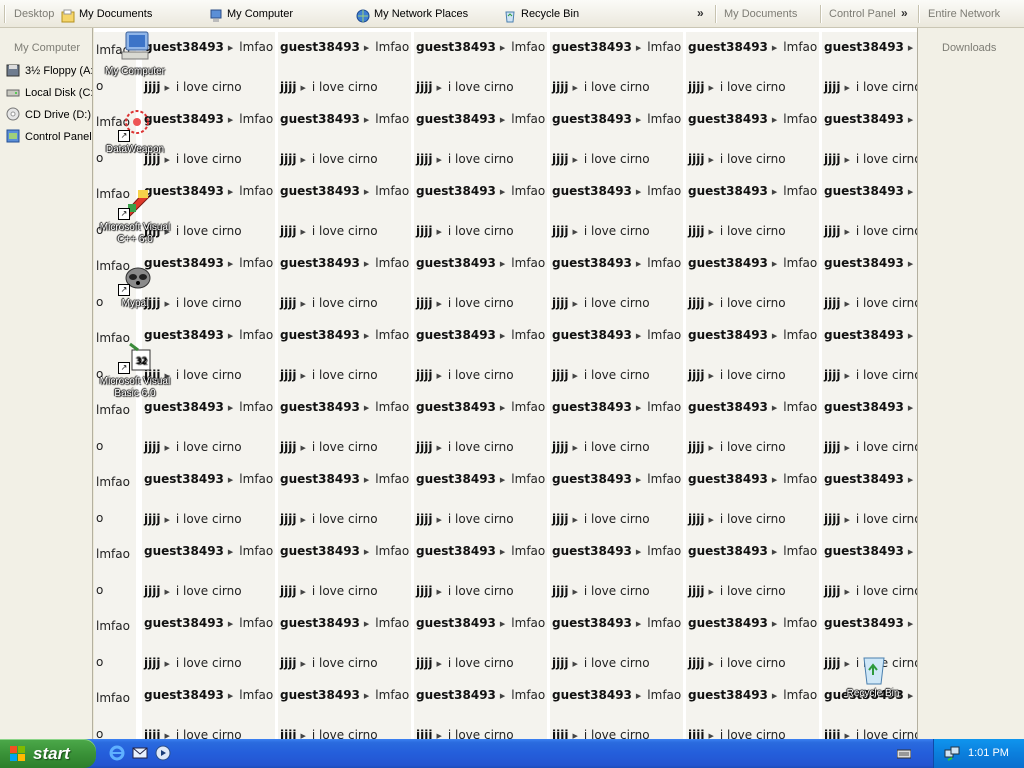  I want to click on toolbar-link-my-documents: My Documents, so click(760, 14).